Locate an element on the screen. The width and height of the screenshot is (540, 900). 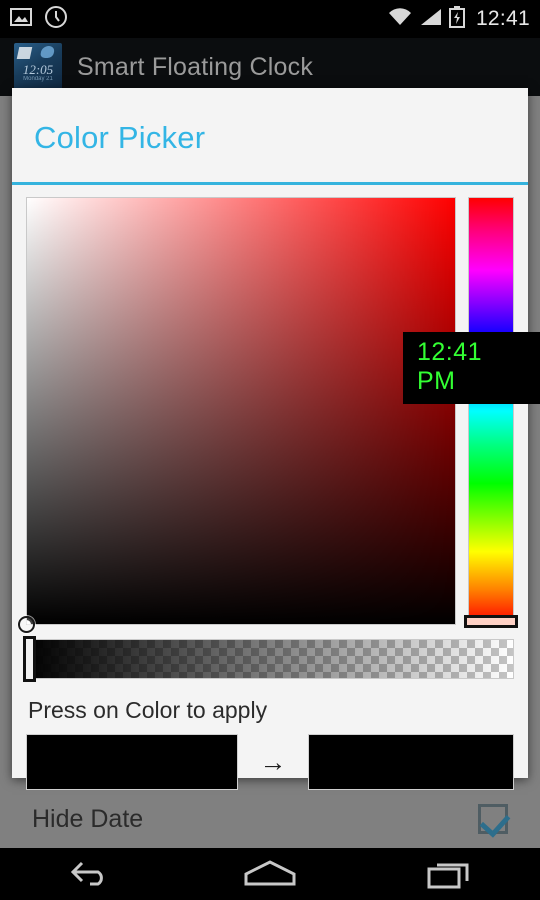
new-color-swatch is located at coordinates (411, 762).